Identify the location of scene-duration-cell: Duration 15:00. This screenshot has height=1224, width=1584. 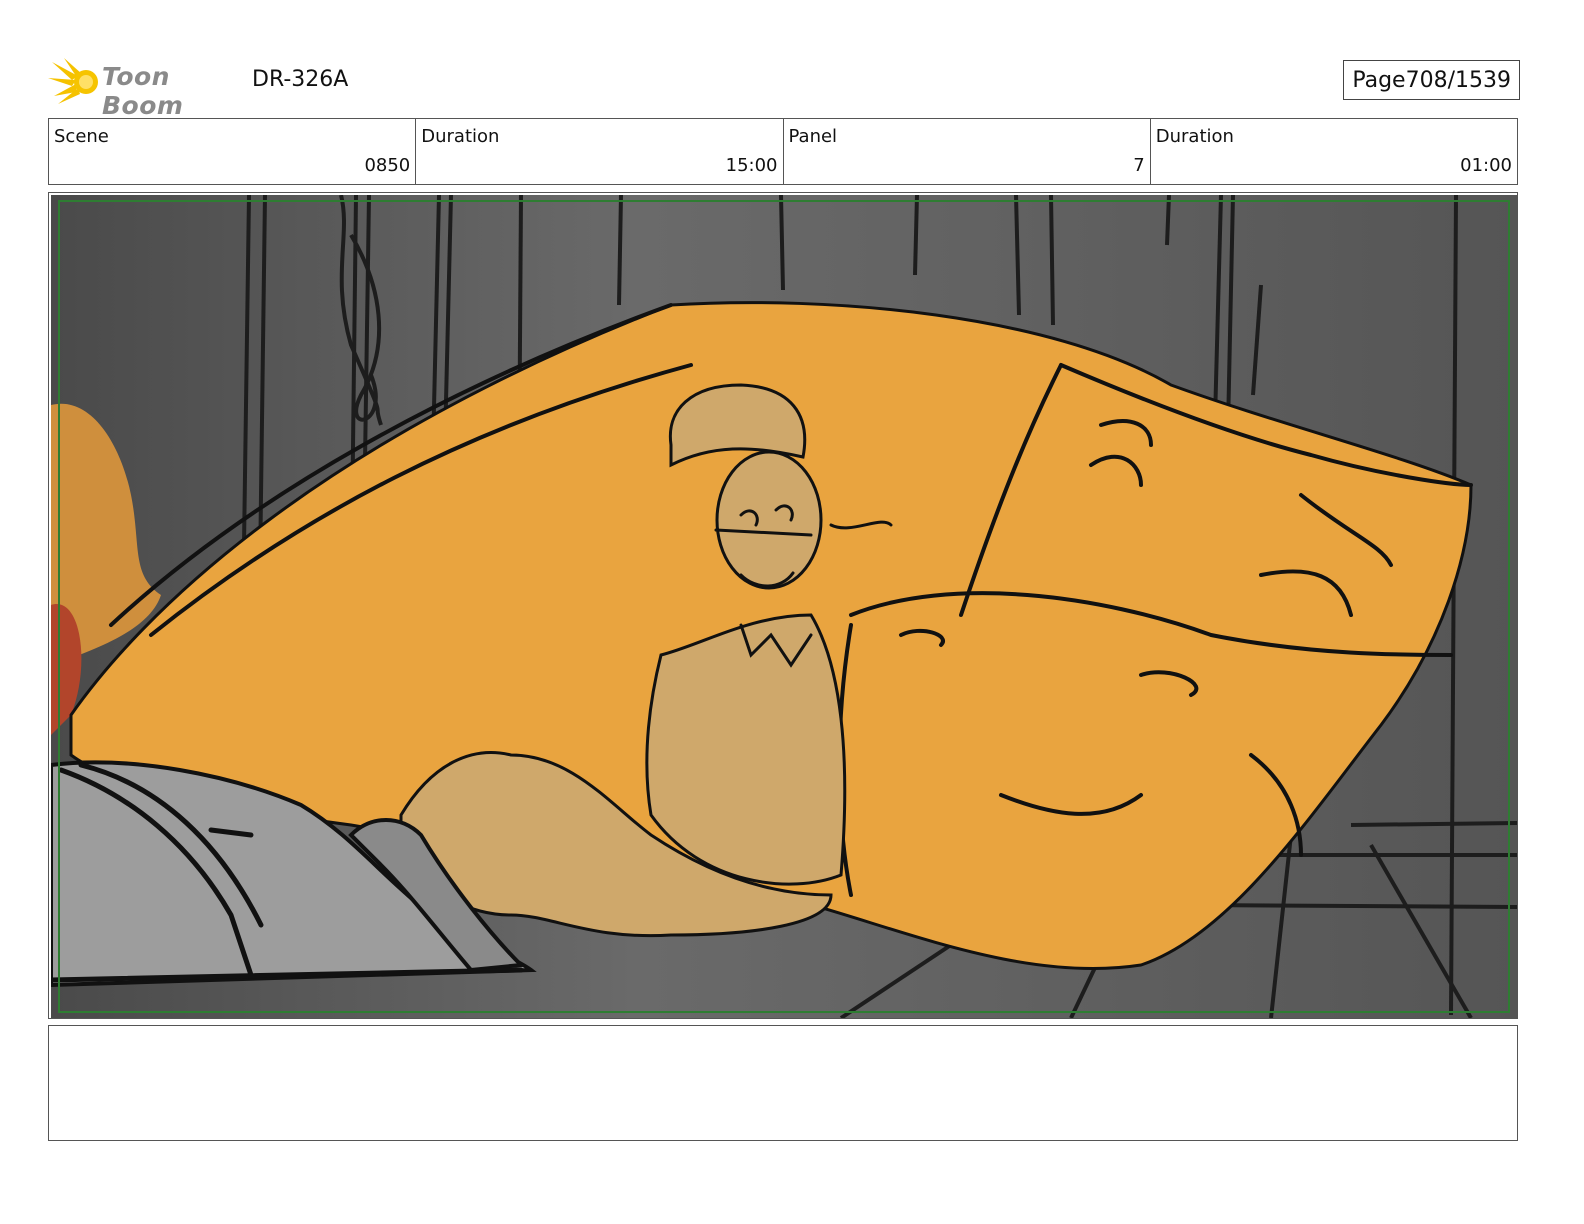
(600, 151).